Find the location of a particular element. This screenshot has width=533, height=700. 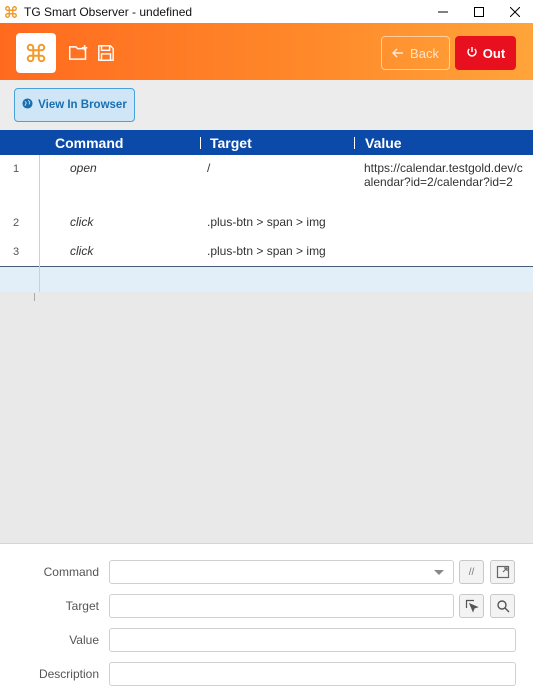

row-number: 2 is located at coordinates (16, 223).